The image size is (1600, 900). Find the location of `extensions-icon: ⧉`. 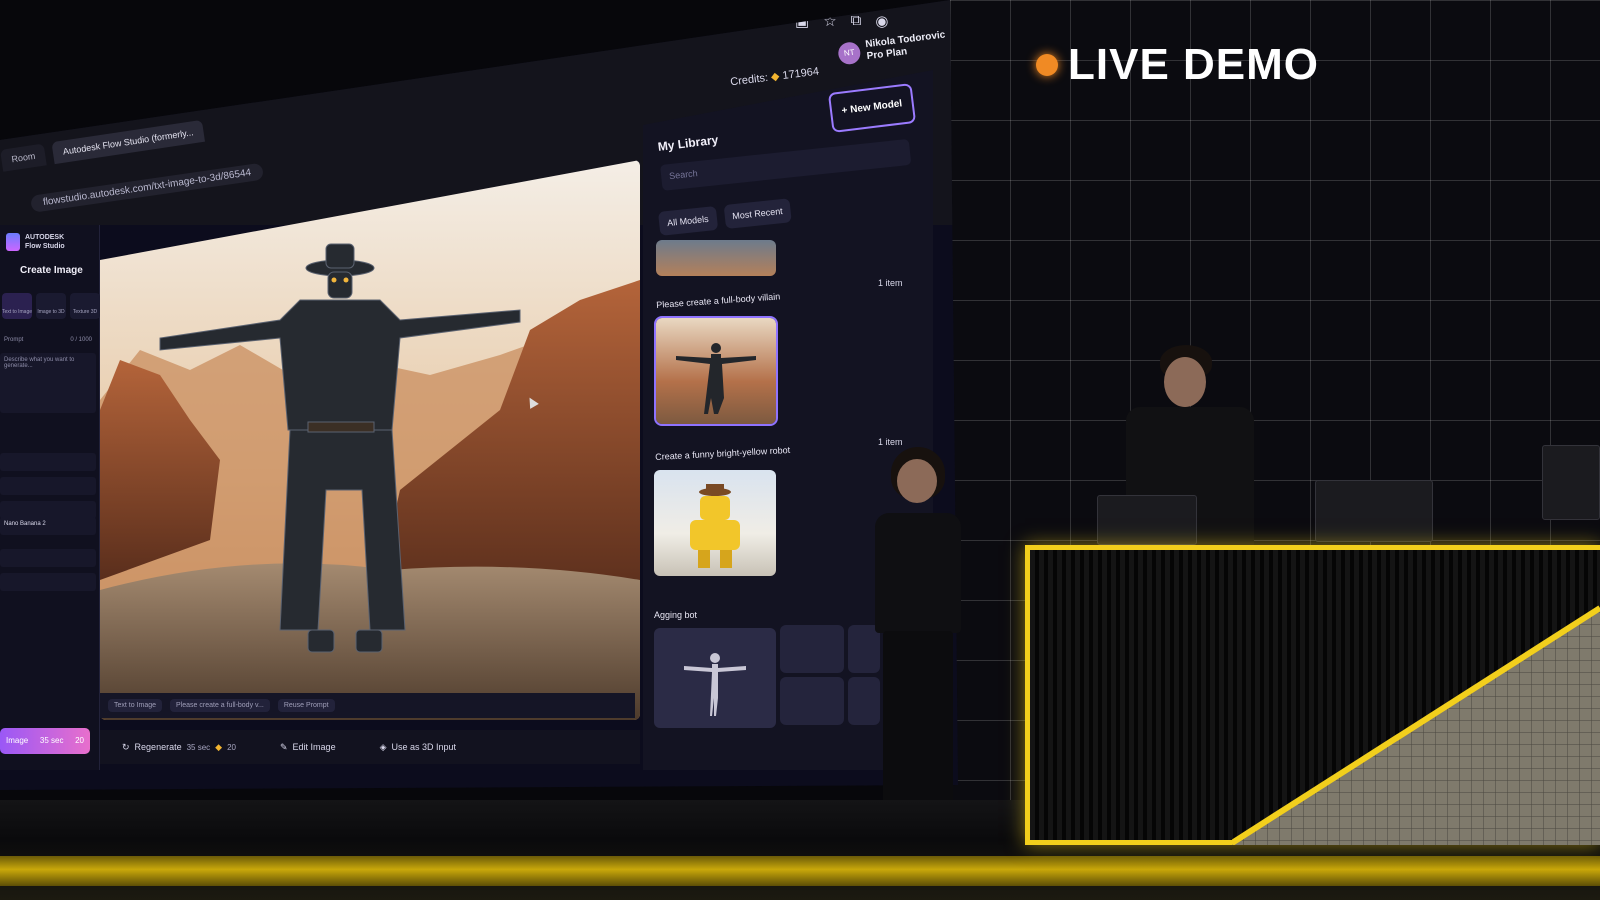

extensions-icon: ⧉ is located at coordinates (856, 21).